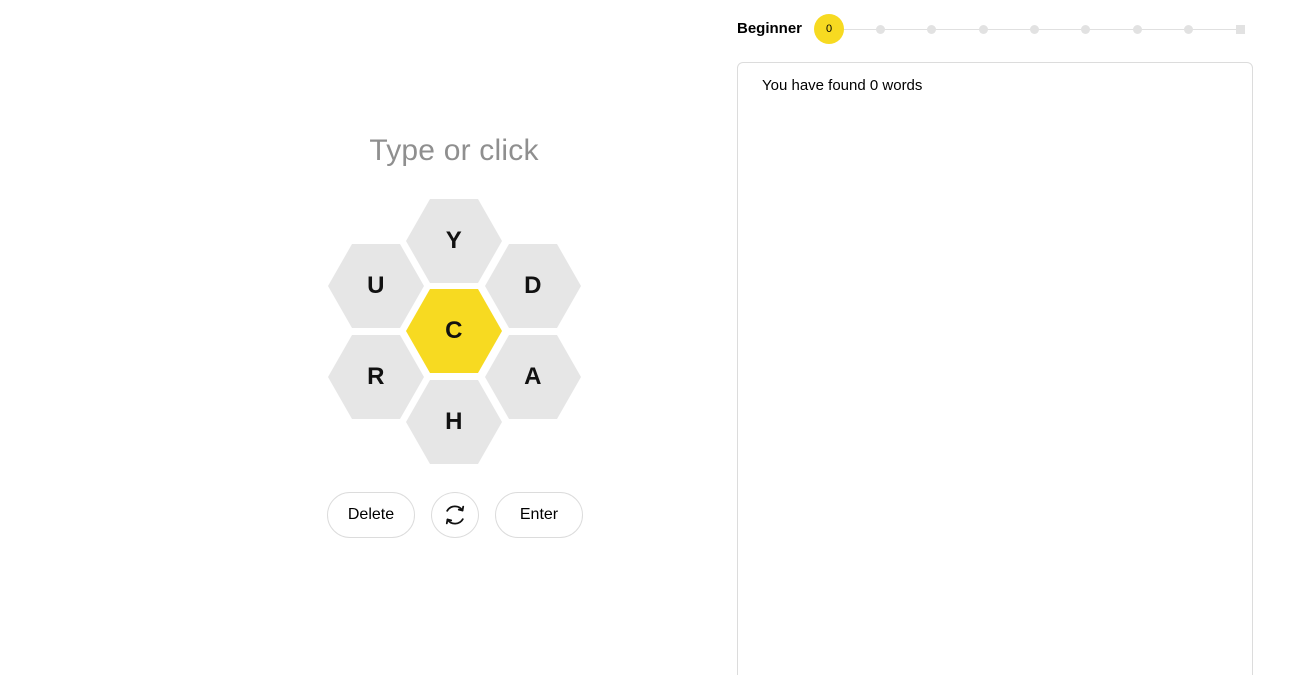  I want to click on found-words-summary: You have found 0 words, so click(842, 85).